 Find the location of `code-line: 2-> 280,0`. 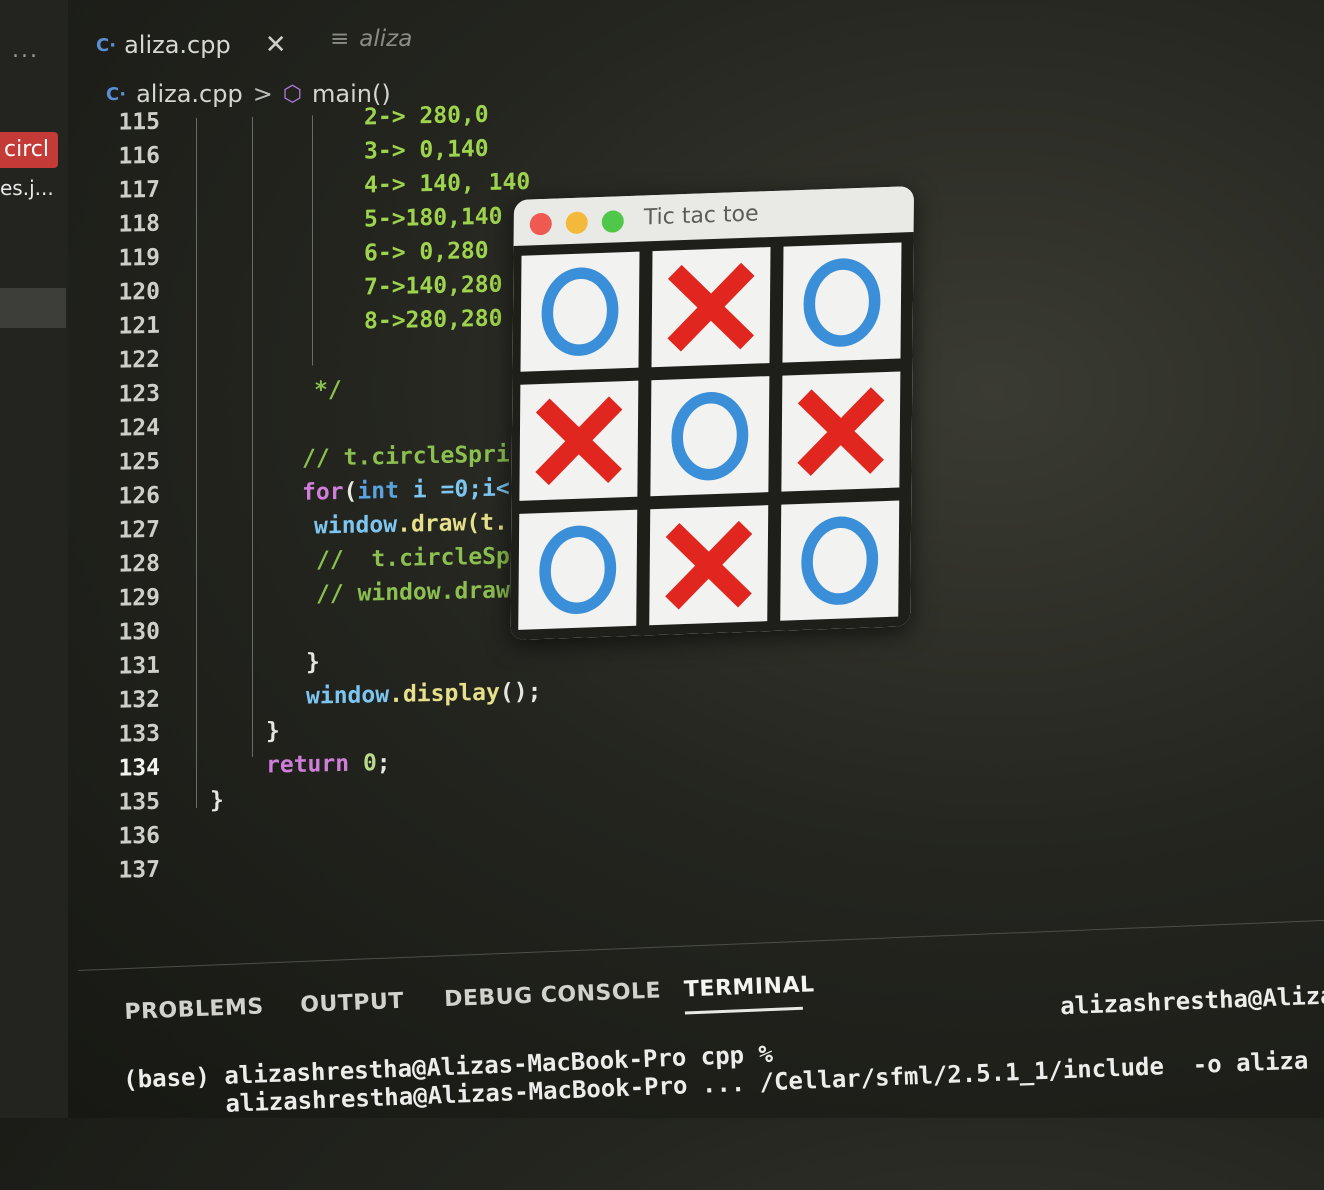

code-line: 2-> 280,0 is located at coordinates (426, 116).